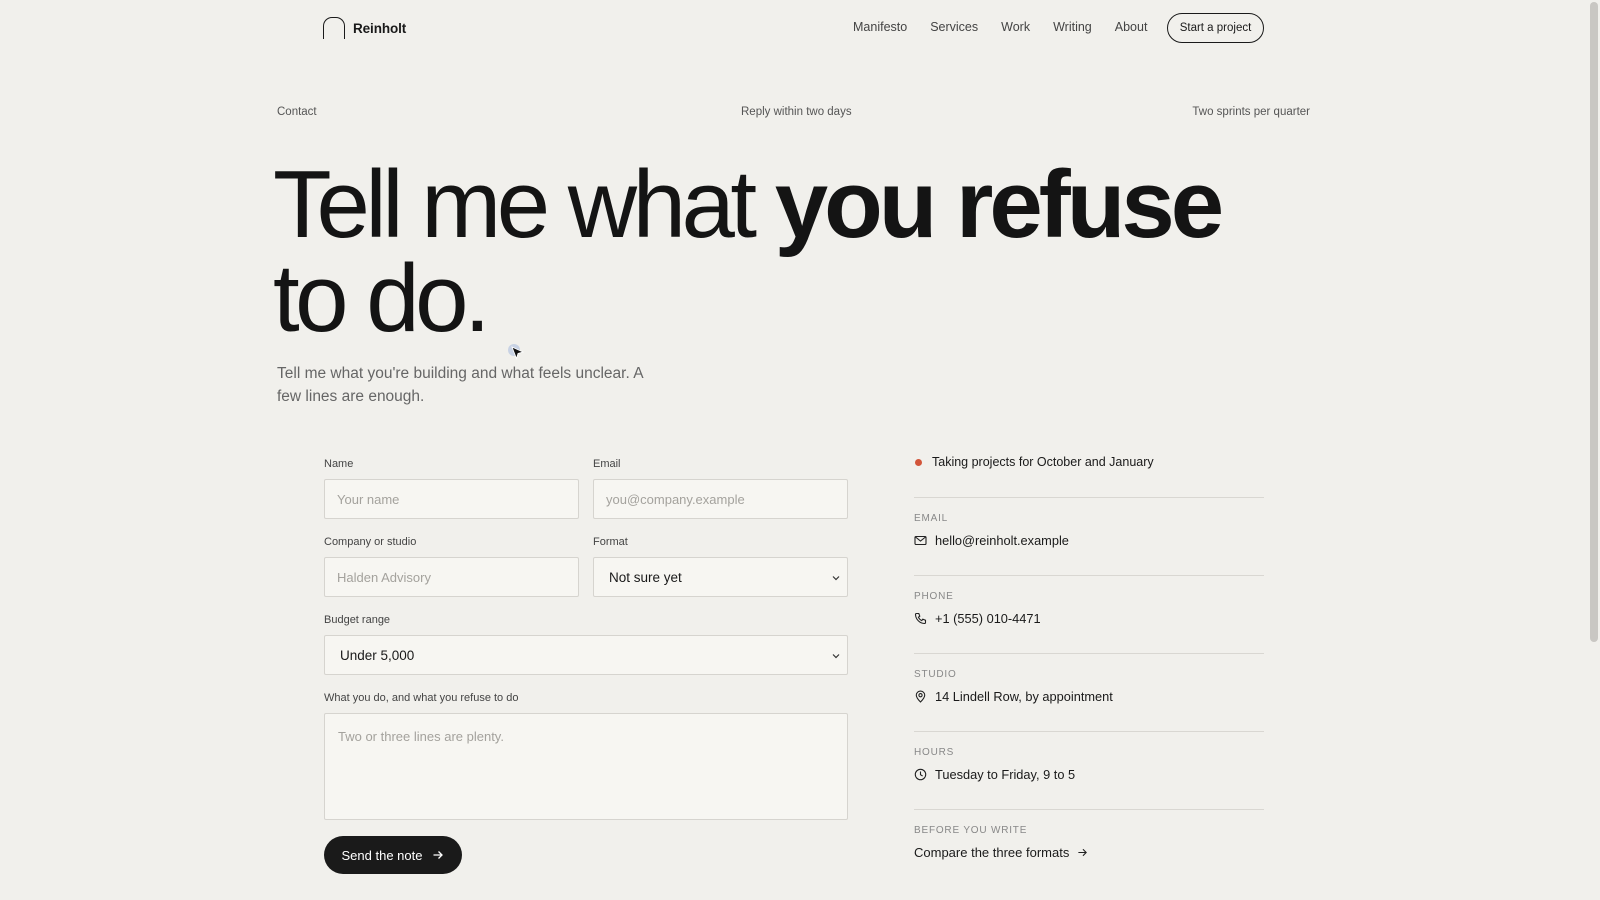 The image size is (1600, 900). Describe the element at coordinates (586, 655) in the screenshot. I see `budget-select: Under 5,000` at that location.